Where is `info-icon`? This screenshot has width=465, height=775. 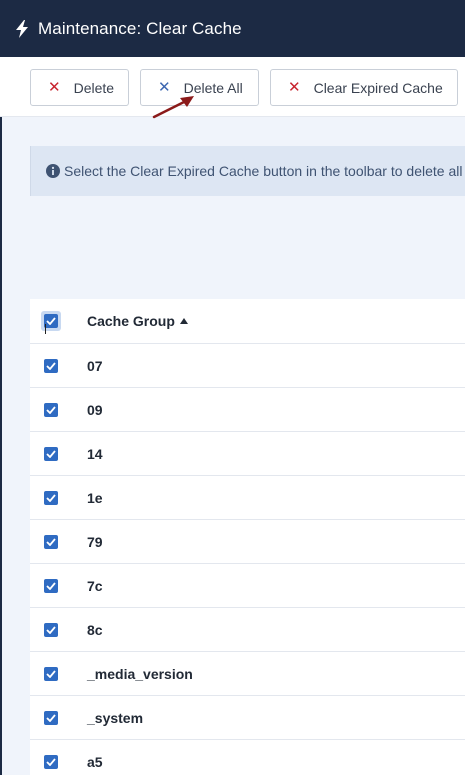 info-icon is located at coordinates (53, 171).